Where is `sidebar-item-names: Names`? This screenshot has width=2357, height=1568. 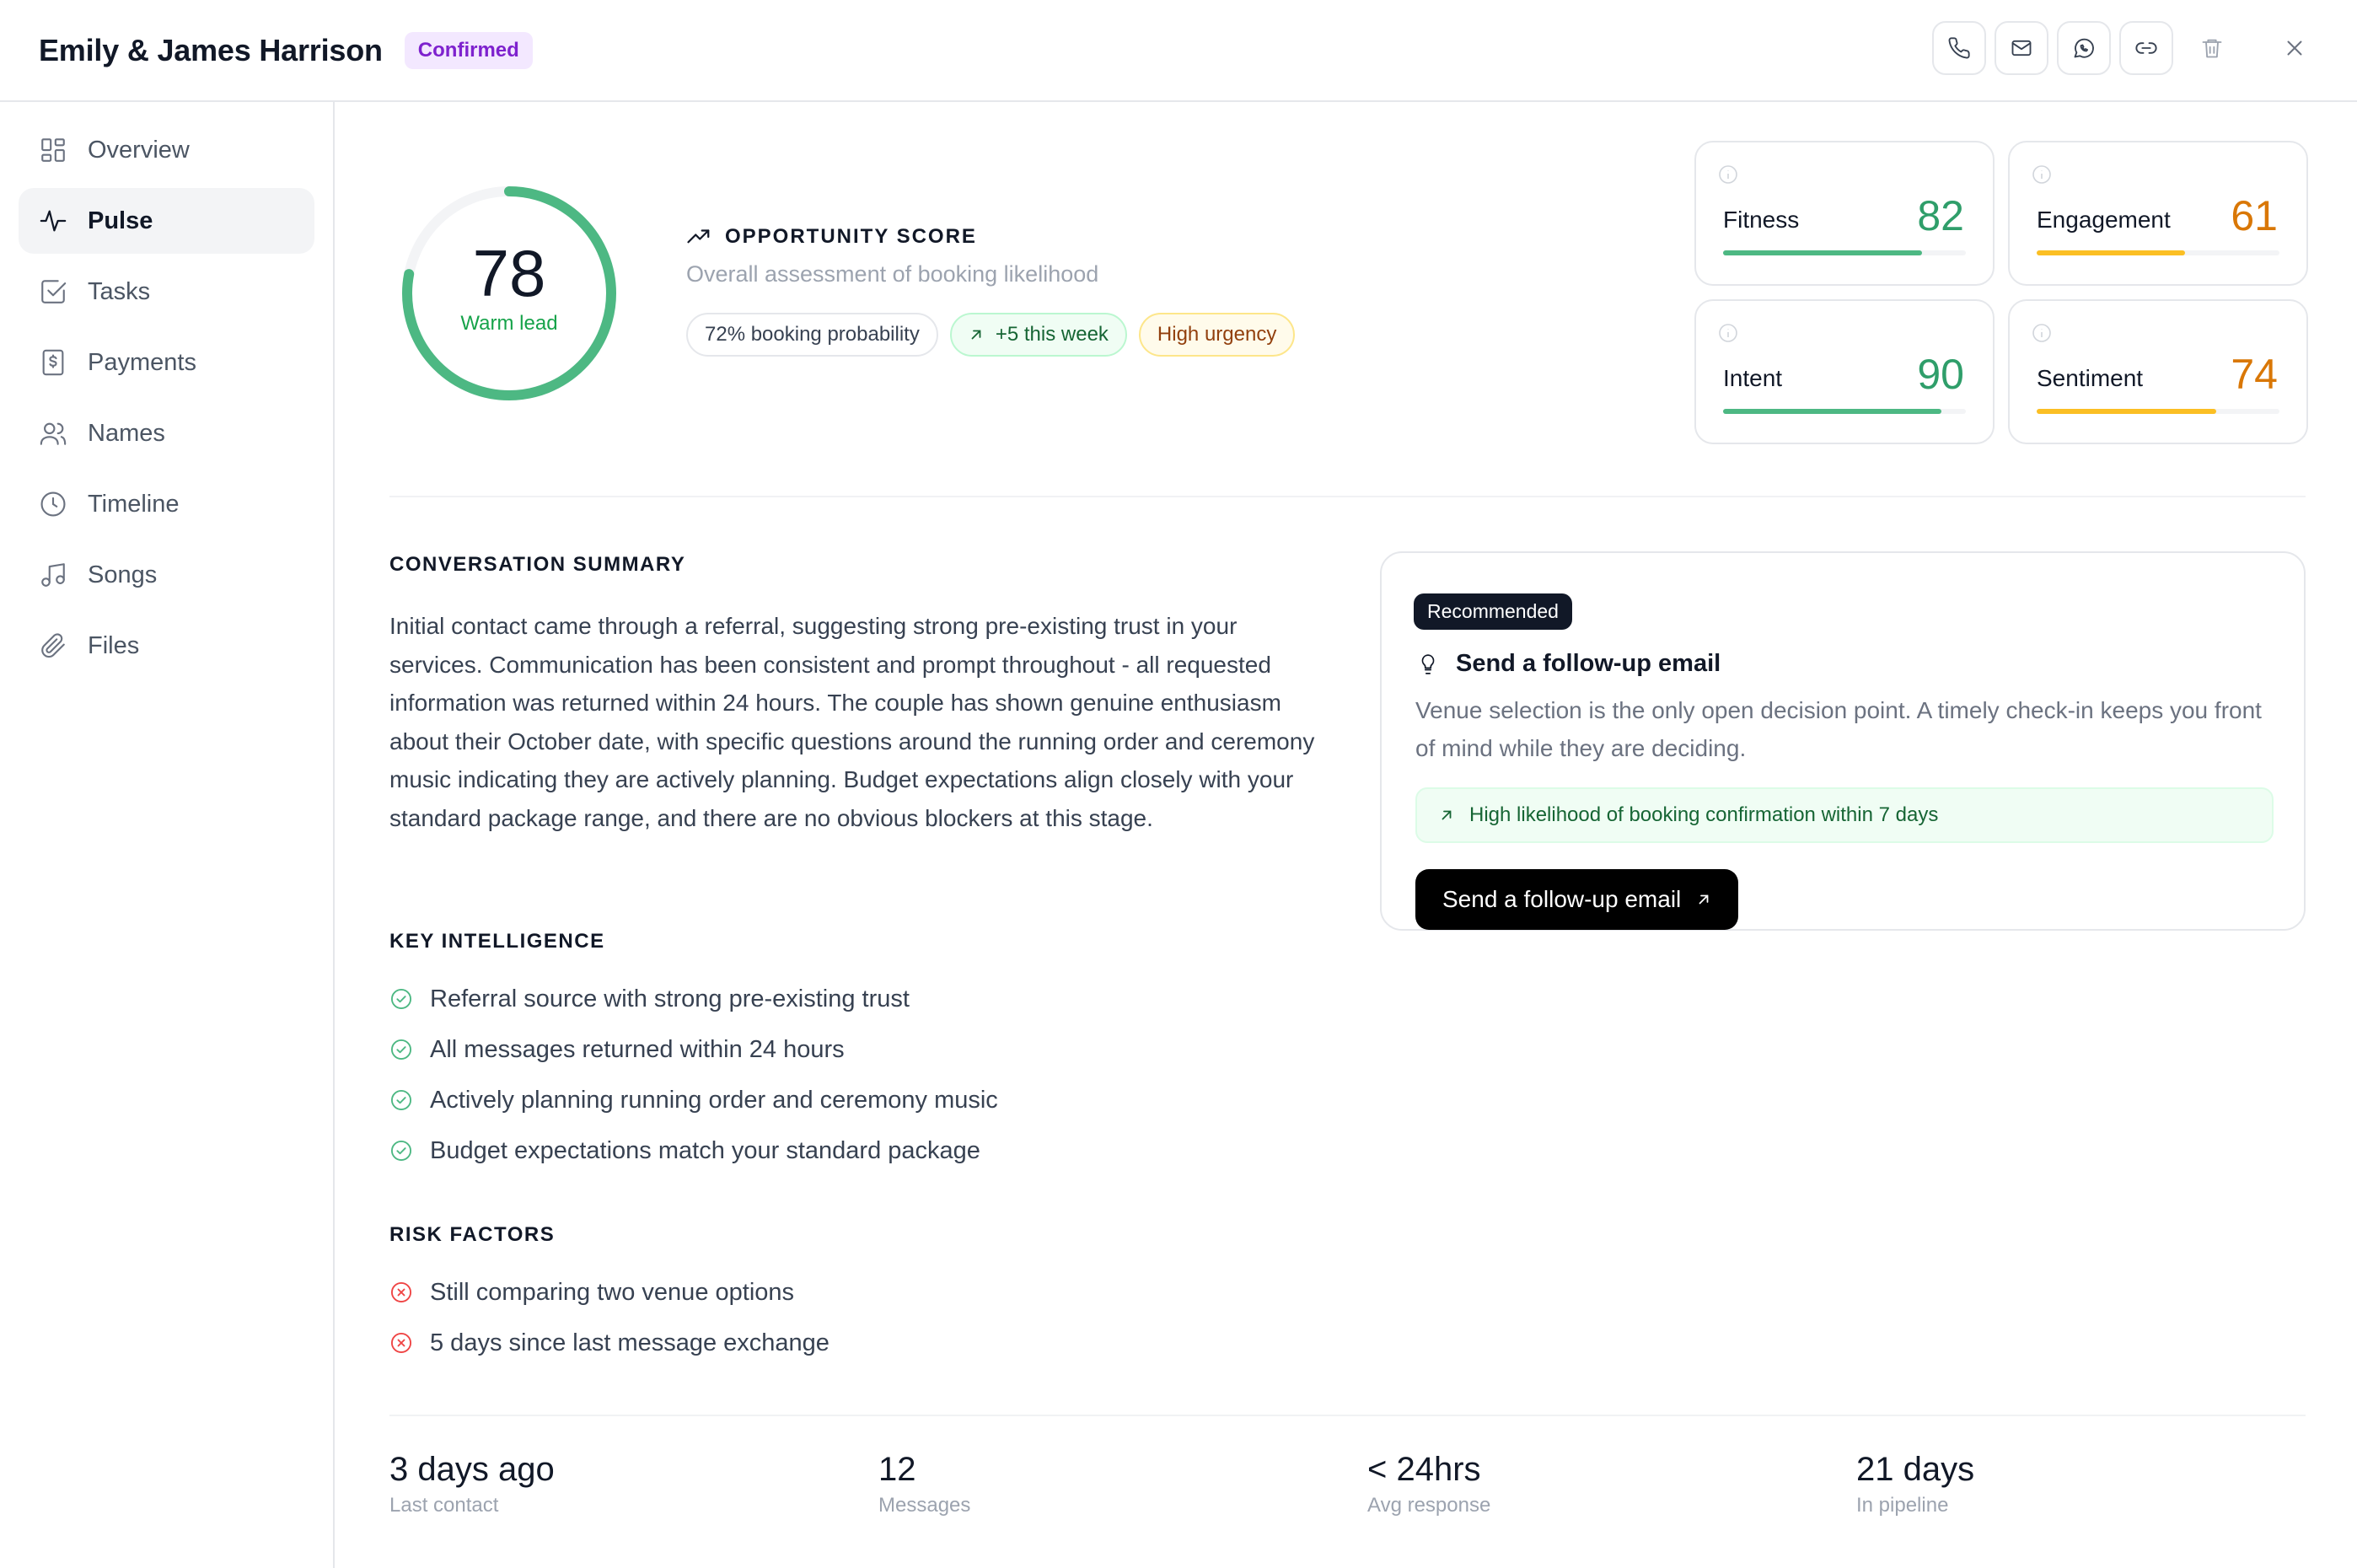
sidebar-item-names: Names is located at coordinates (166, 433).